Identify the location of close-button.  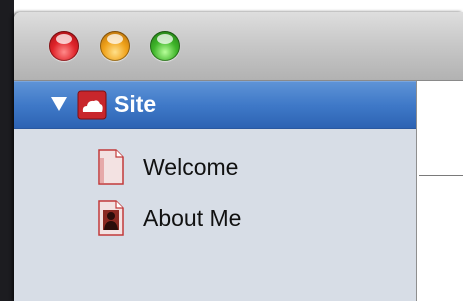
(64, 46).